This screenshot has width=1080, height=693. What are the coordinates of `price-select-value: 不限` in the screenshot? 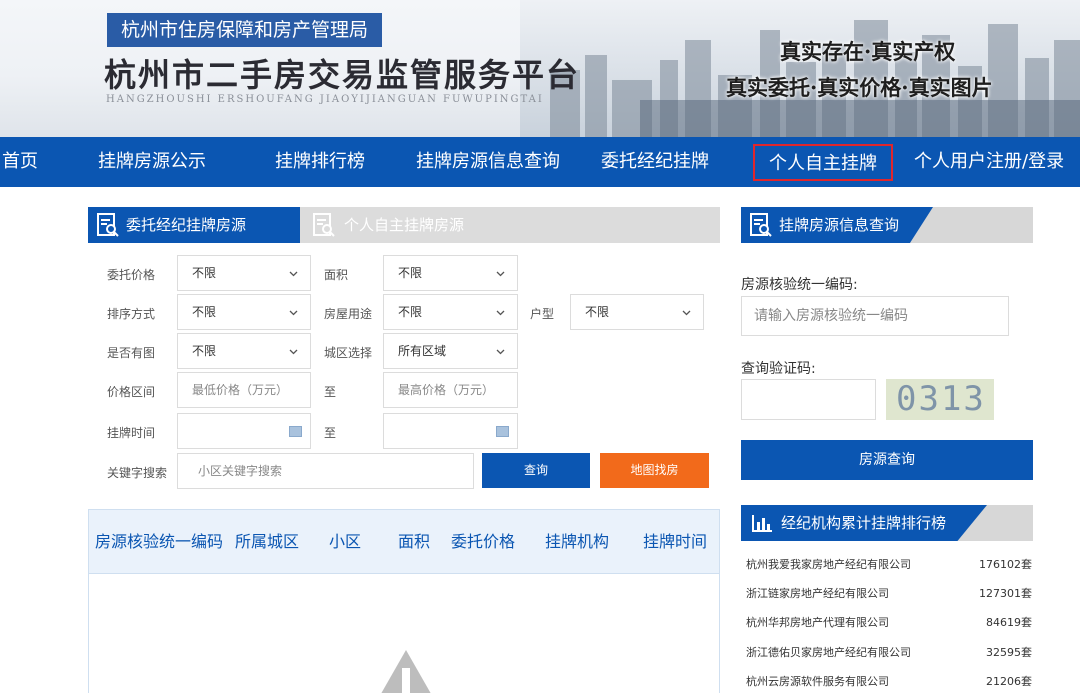 It's located at (204, 273).